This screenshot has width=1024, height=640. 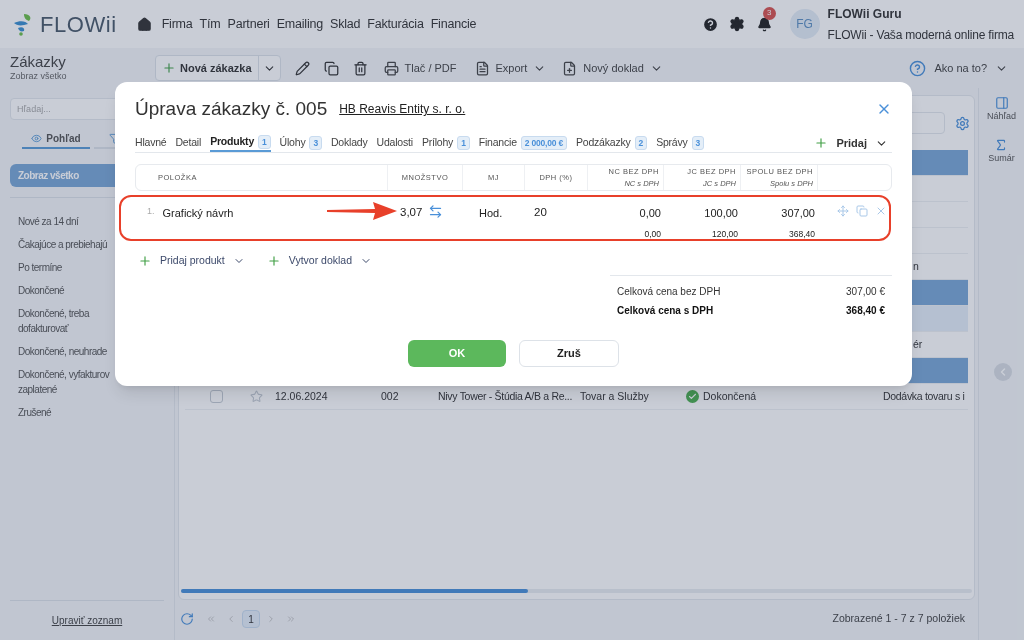 What do you see at coordinates (360, 68) in the screenshot?
I see `delete-icon` at bounding box center [360, 68].